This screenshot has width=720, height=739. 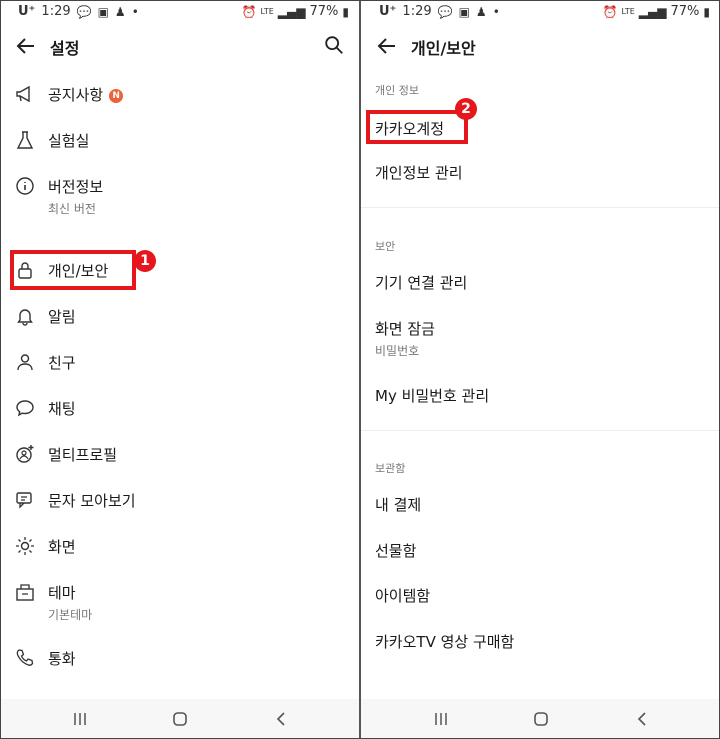 I want to click on app-bar: 설정, so click(x=179, y=47).